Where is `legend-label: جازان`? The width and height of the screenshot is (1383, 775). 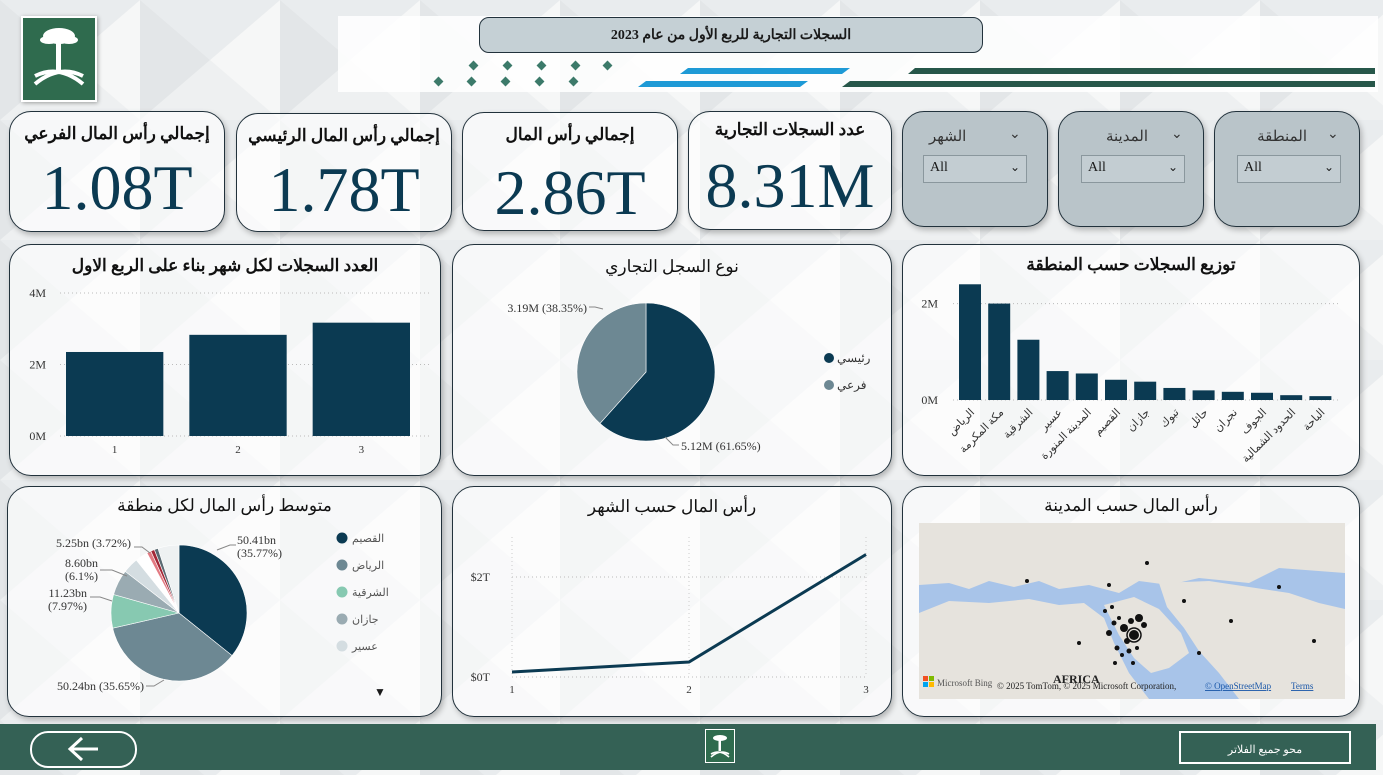 legend-label: جازان is located at coordinates (365, 620).